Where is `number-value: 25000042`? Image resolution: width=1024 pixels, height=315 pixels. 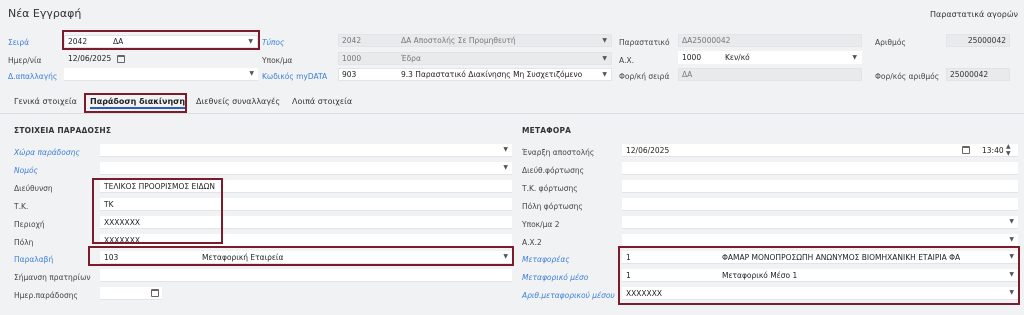 number-value: 25000042 is located at coordinates (986, 40).